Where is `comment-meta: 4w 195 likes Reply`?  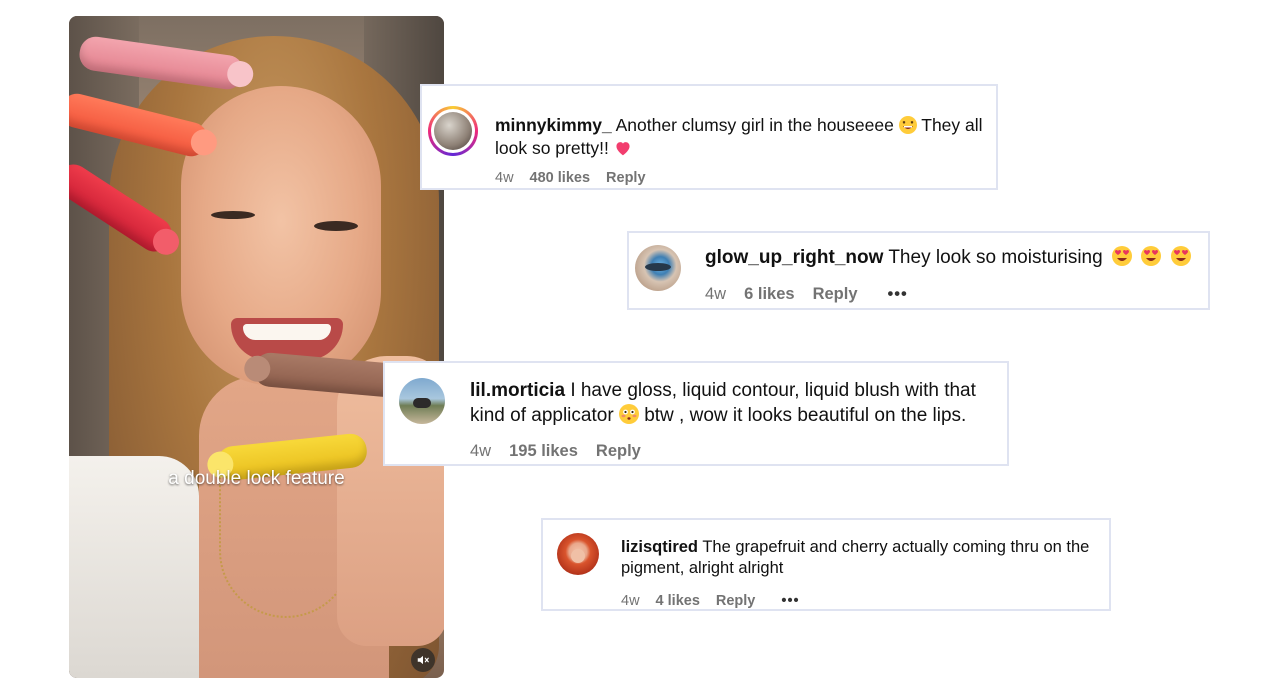
comment-meta: 4w 195 likes Reply is located at coordinates (555, 451).